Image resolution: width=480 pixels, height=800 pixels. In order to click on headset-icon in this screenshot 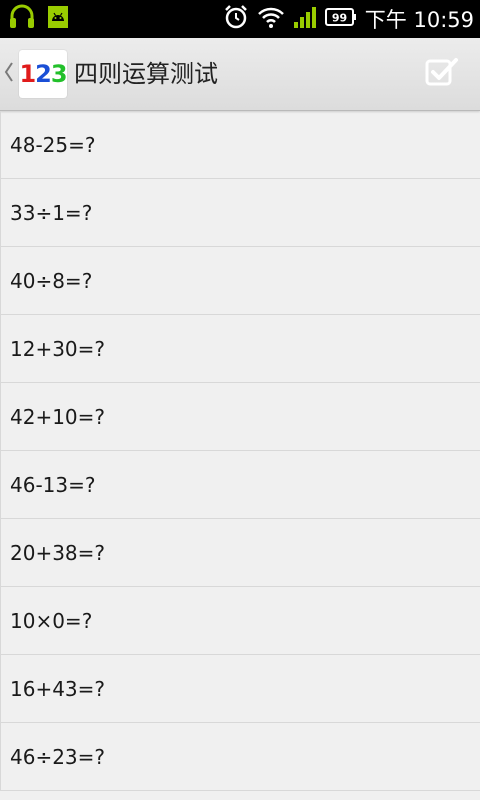, I will do `click(22, 19)`.